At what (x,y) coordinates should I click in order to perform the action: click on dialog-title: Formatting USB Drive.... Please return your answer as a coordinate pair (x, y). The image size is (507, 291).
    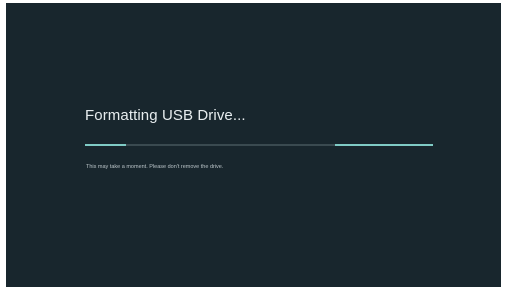
    Looking at the image, I should click on (165, 115).